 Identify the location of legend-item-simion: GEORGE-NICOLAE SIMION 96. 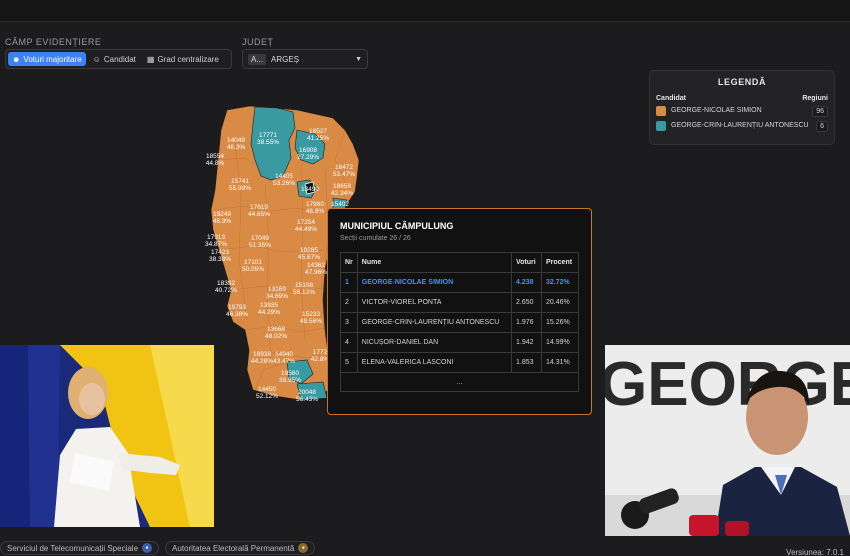
(742, 111).